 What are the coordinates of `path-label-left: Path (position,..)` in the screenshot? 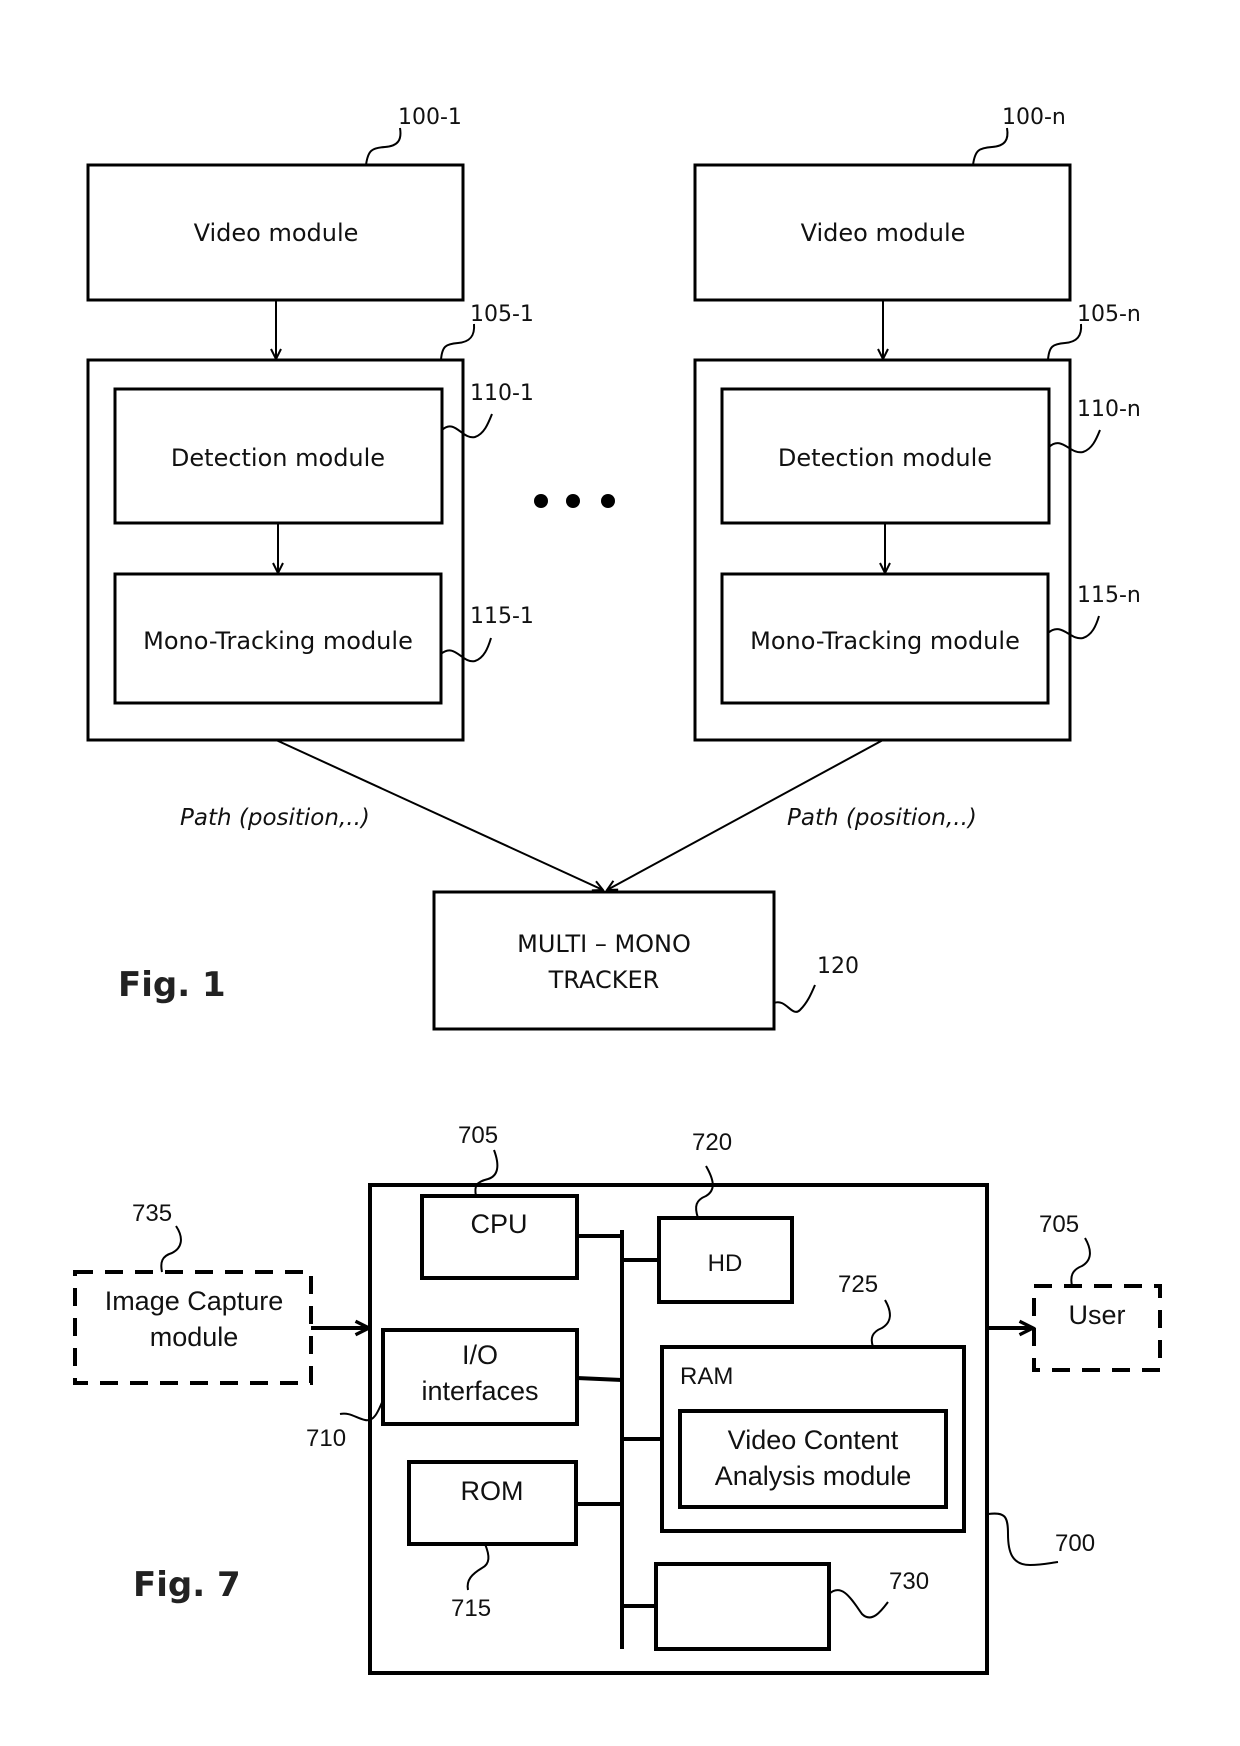 It's located at (275, 818).